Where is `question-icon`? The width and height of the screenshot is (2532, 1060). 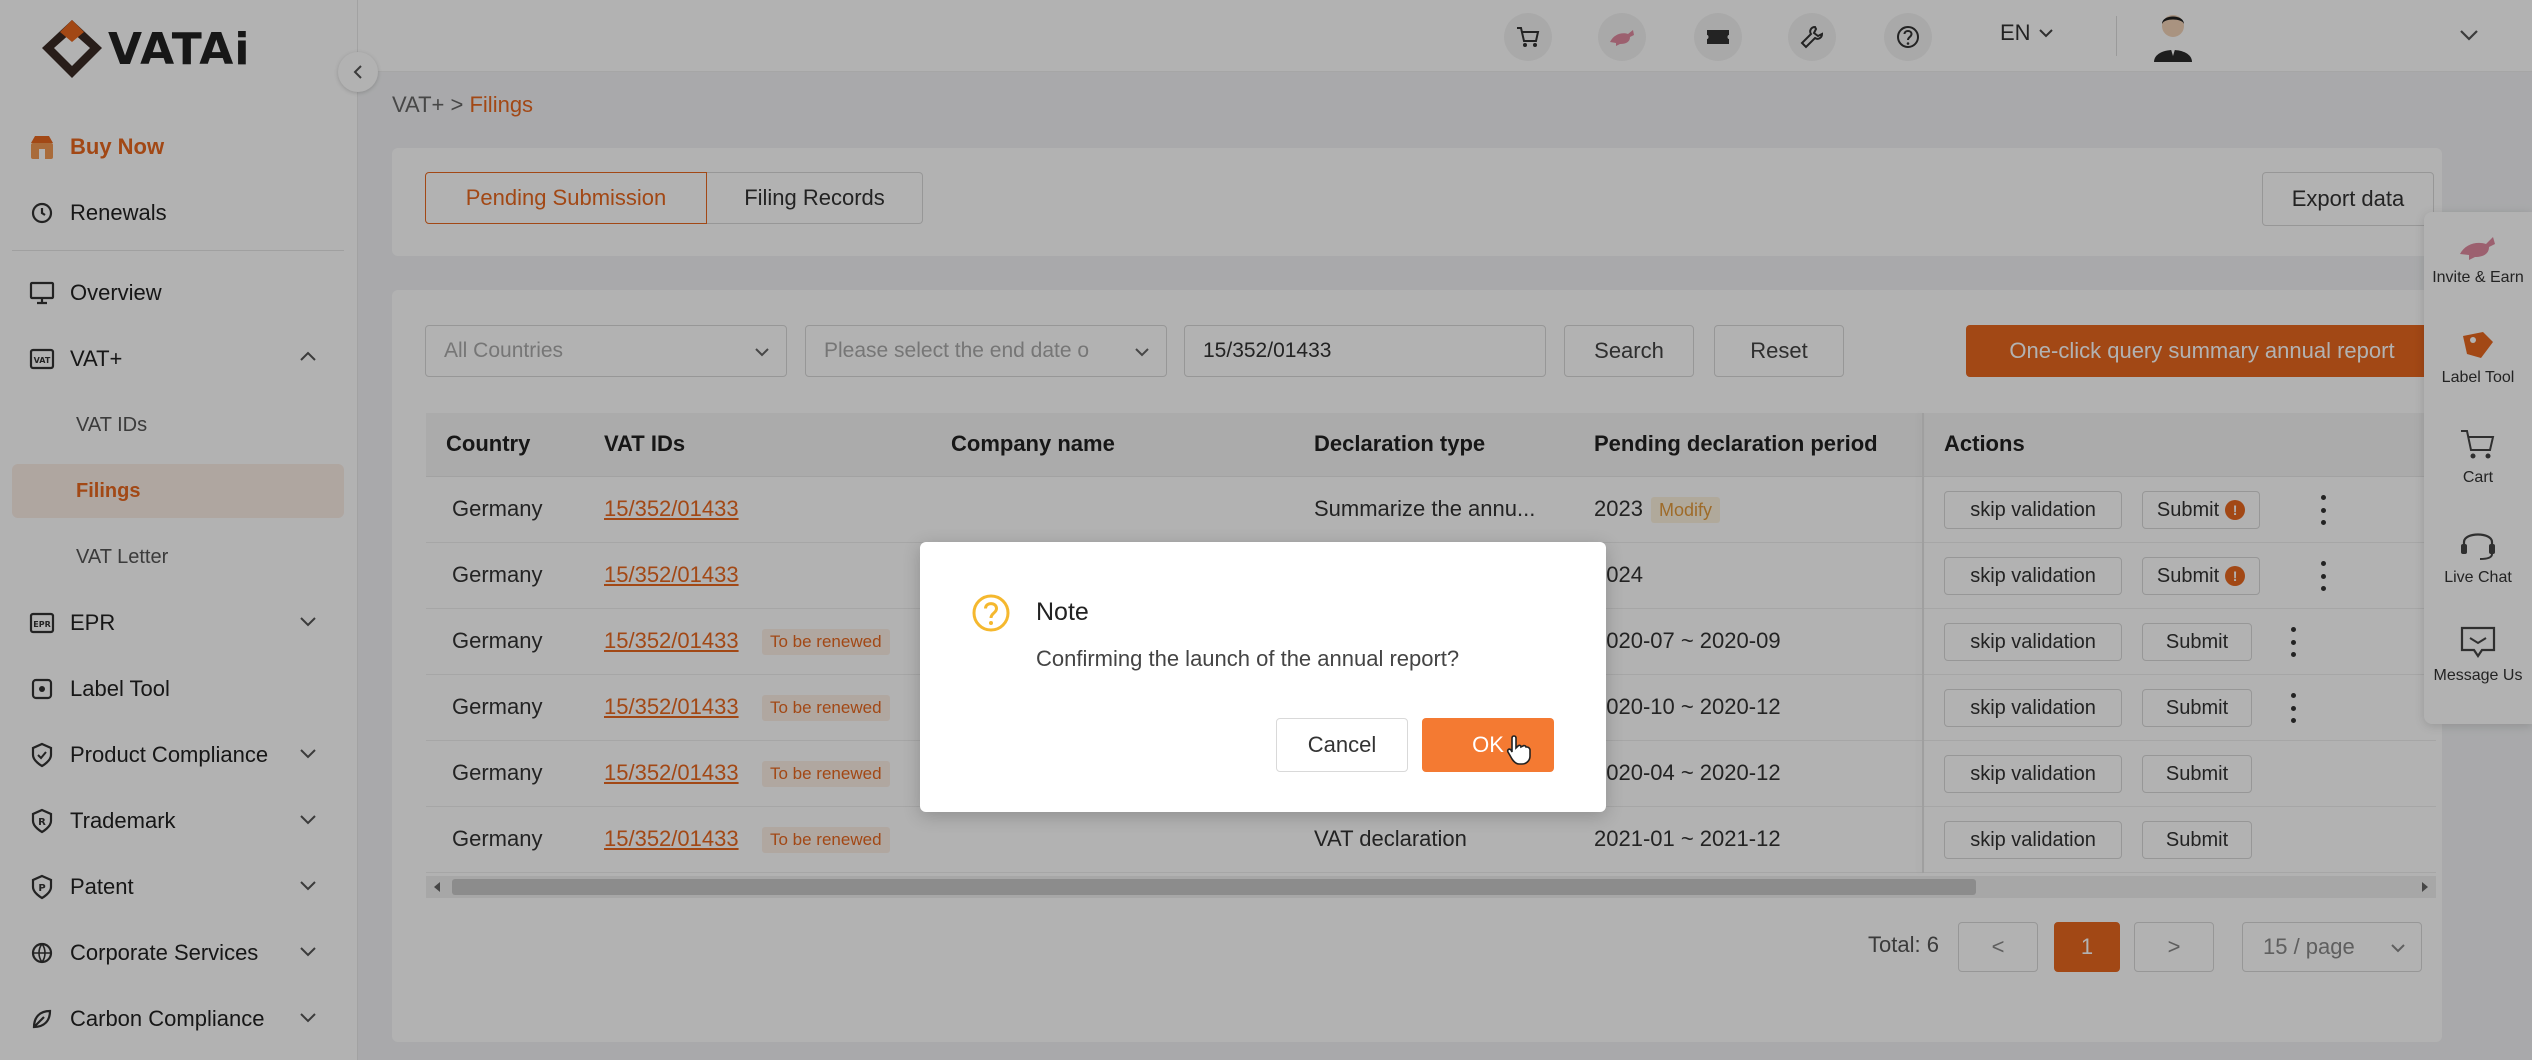 question-icon is located at coordinates (991, 613).